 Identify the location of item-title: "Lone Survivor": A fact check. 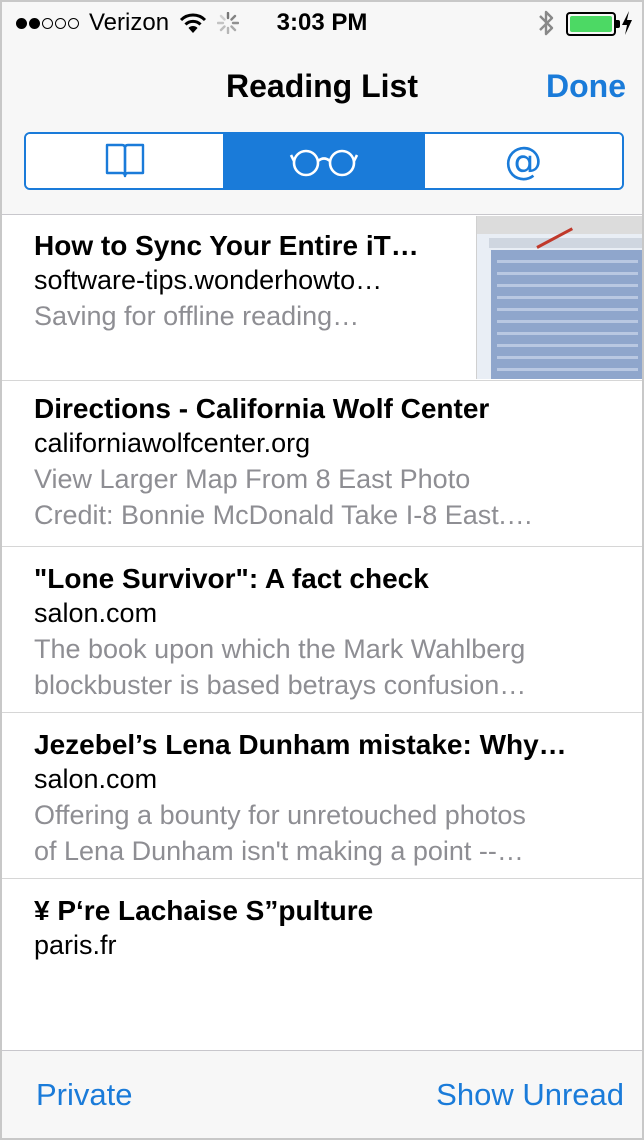
(231, 578).